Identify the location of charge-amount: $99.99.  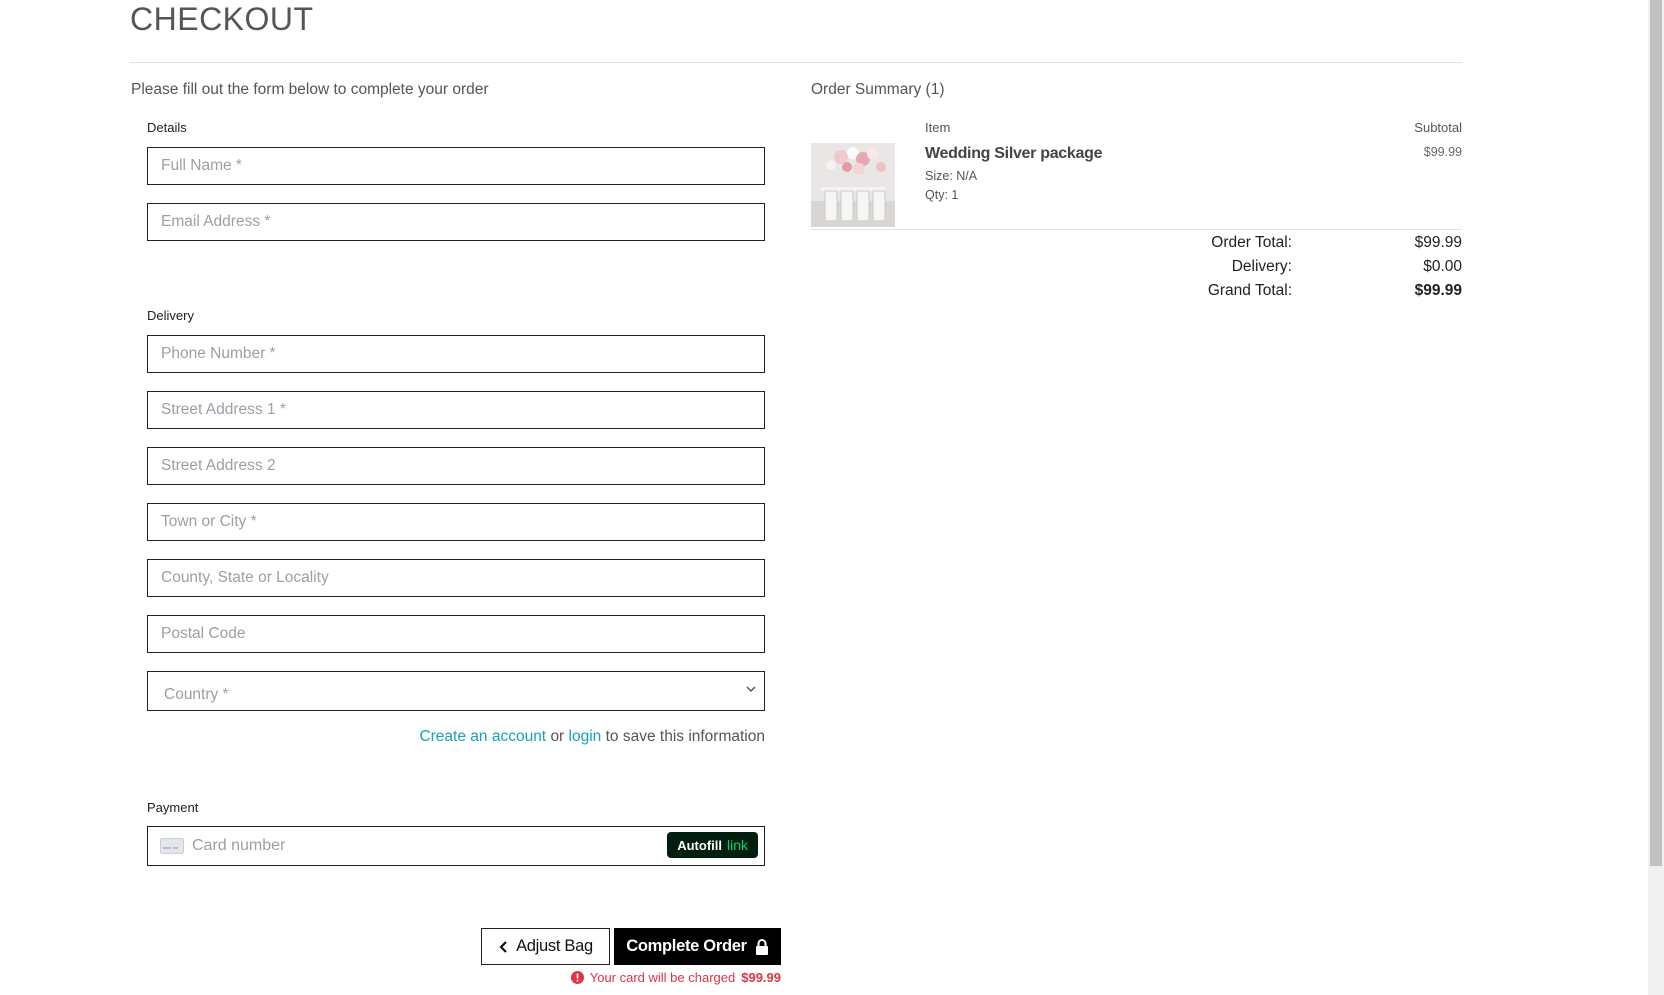
(761, 977).